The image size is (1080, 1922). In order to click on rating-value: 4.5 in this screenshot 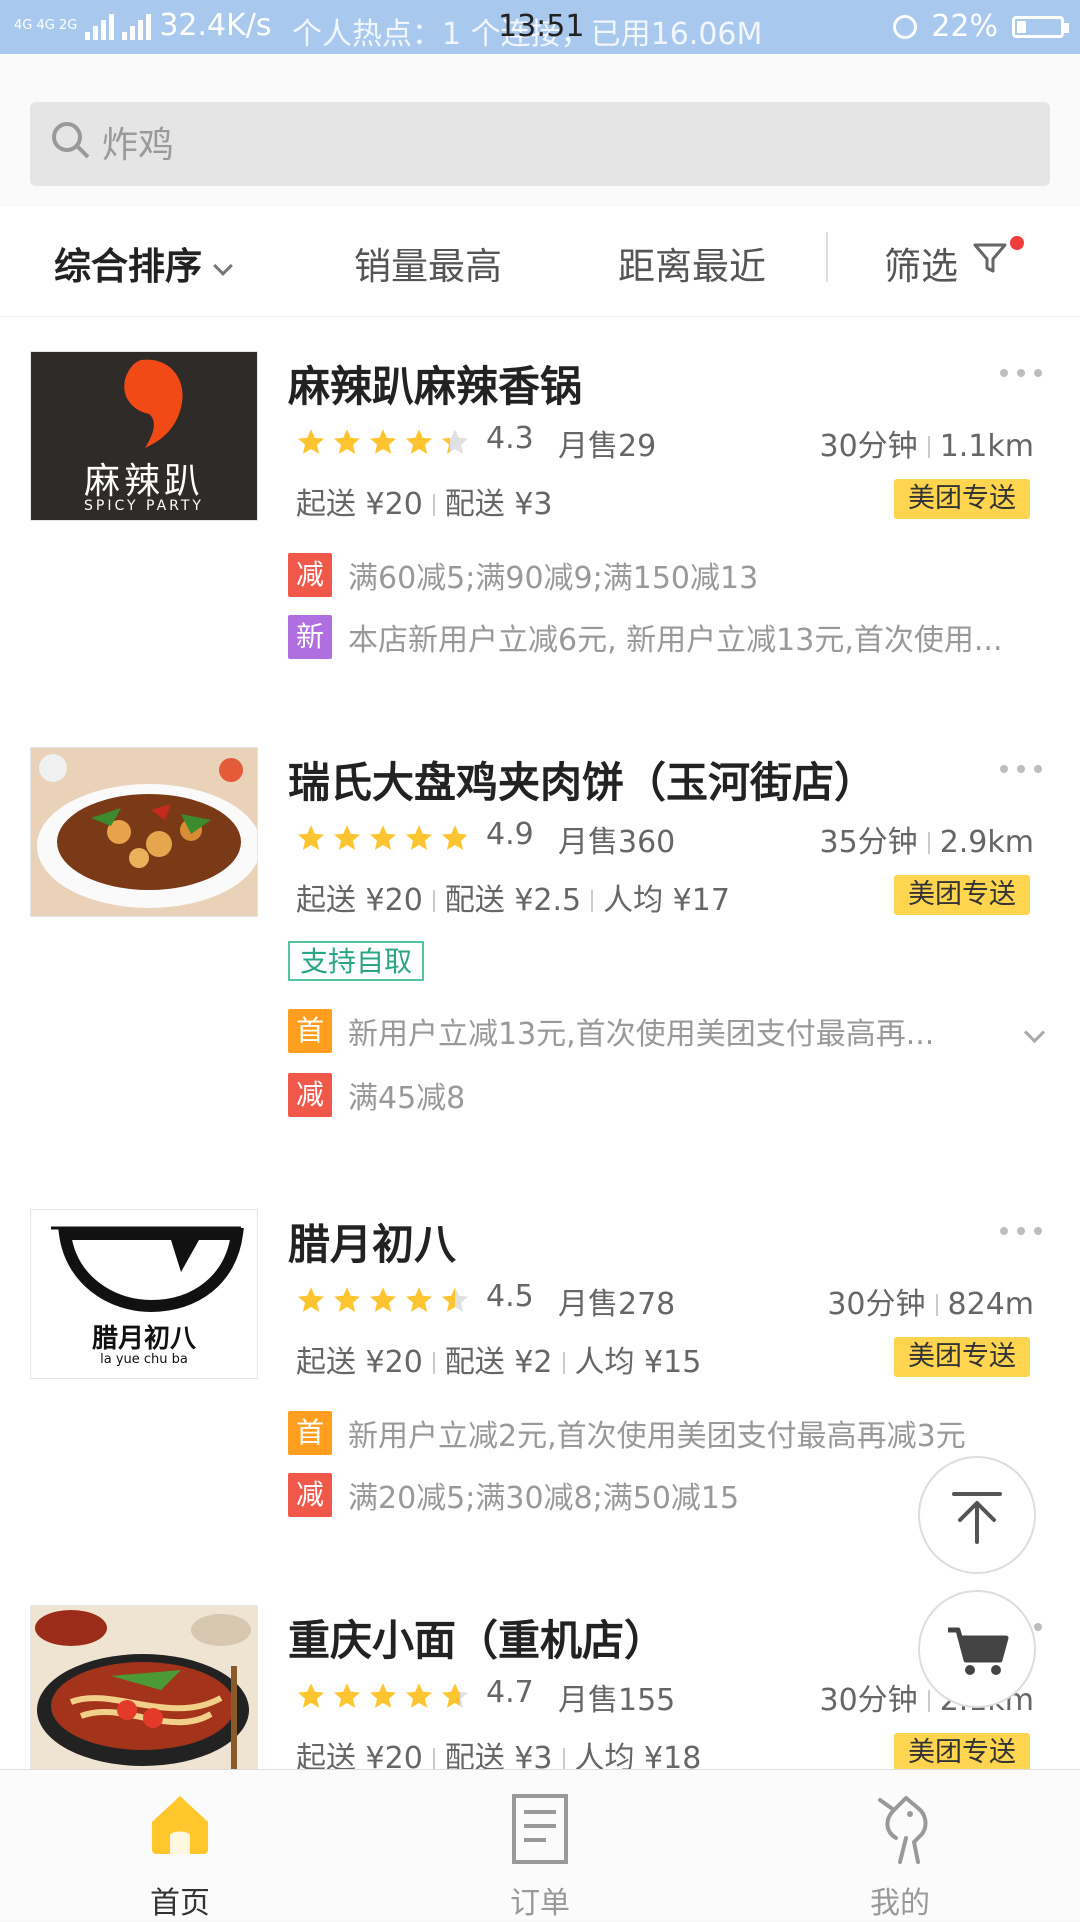, I will do `click(510, 1296)`.